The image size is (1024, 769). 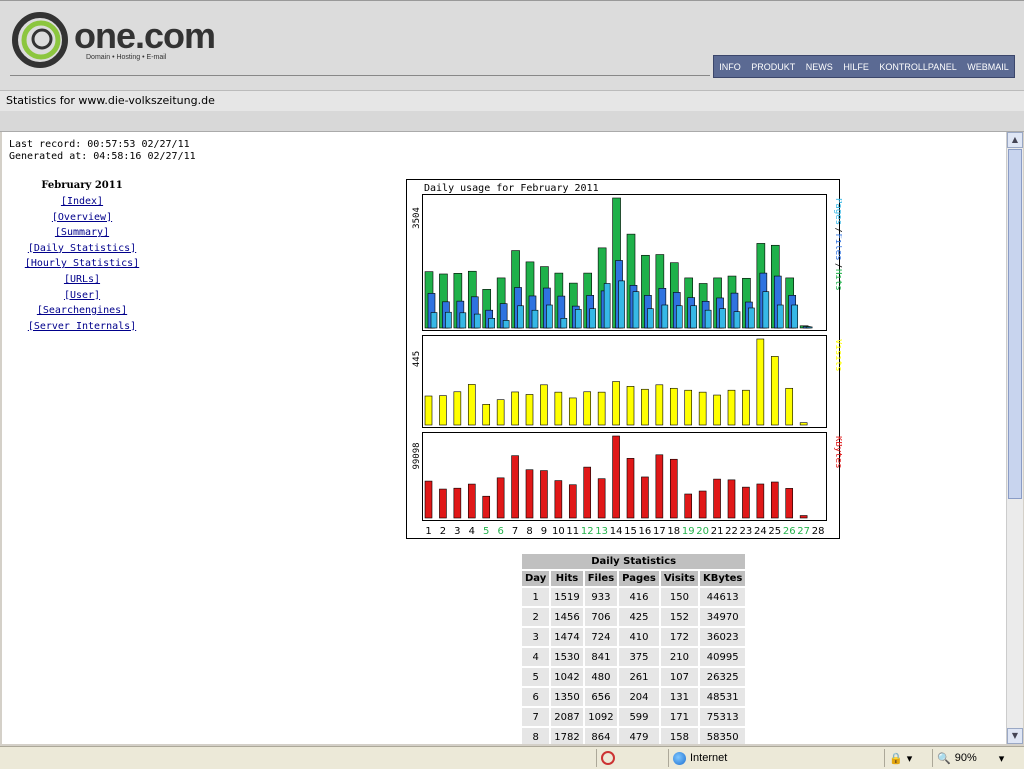 I want to click on table-cell-files: 933, so click(x=601, y=597).